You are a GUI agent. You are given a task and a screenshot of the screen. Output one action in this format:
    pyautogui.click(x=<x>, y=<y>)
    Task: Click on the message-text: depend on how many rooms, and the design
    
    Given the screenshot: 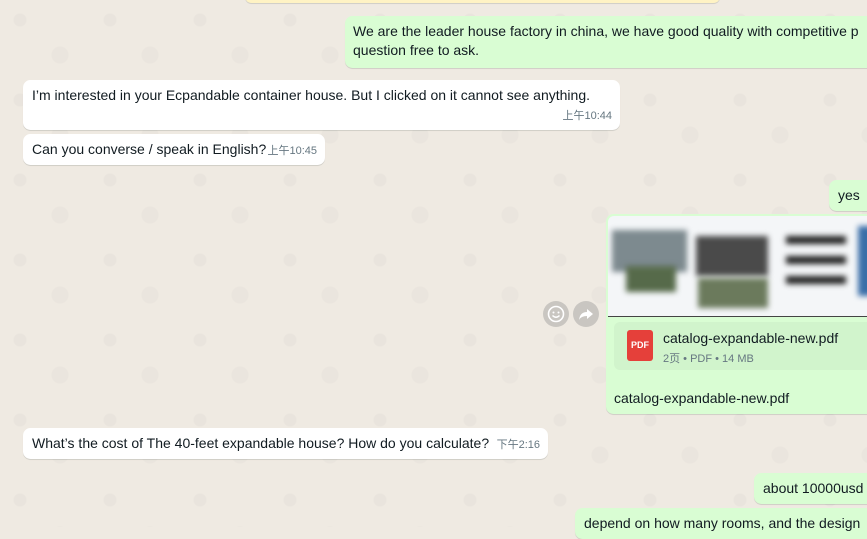 What is the action you would take?
    pyautogui.click(x=722, y=523)
    